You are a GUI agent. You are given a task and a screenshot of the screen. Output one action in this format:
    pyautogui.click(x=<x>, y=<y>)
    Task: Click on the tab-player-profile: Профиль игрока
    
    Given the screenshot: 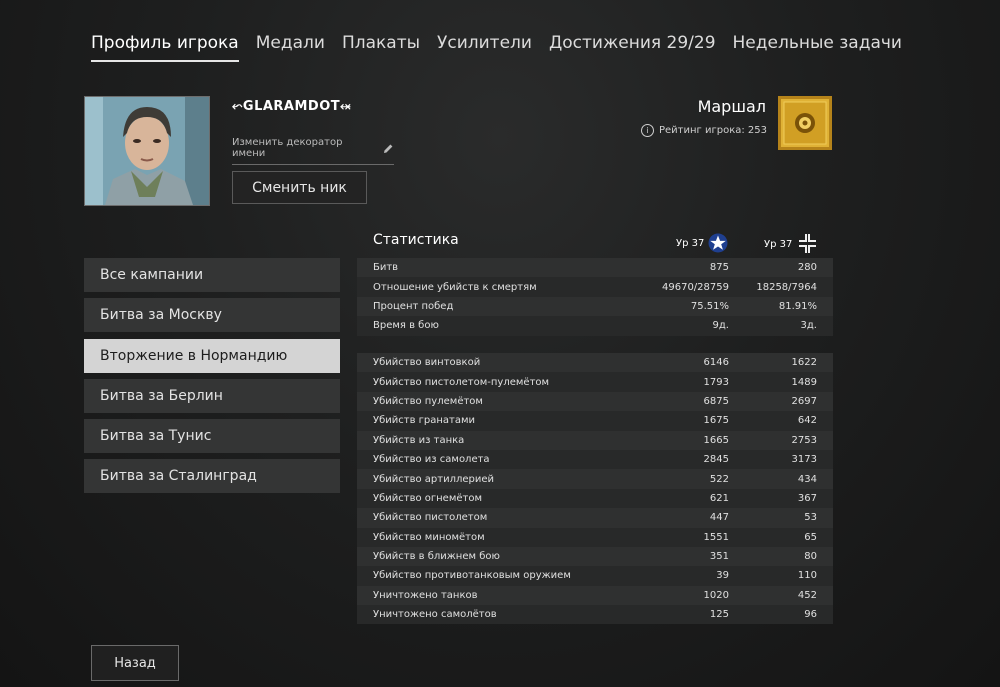 What is the action you would take?
    pyautogui.click(x=165, y=47)
    